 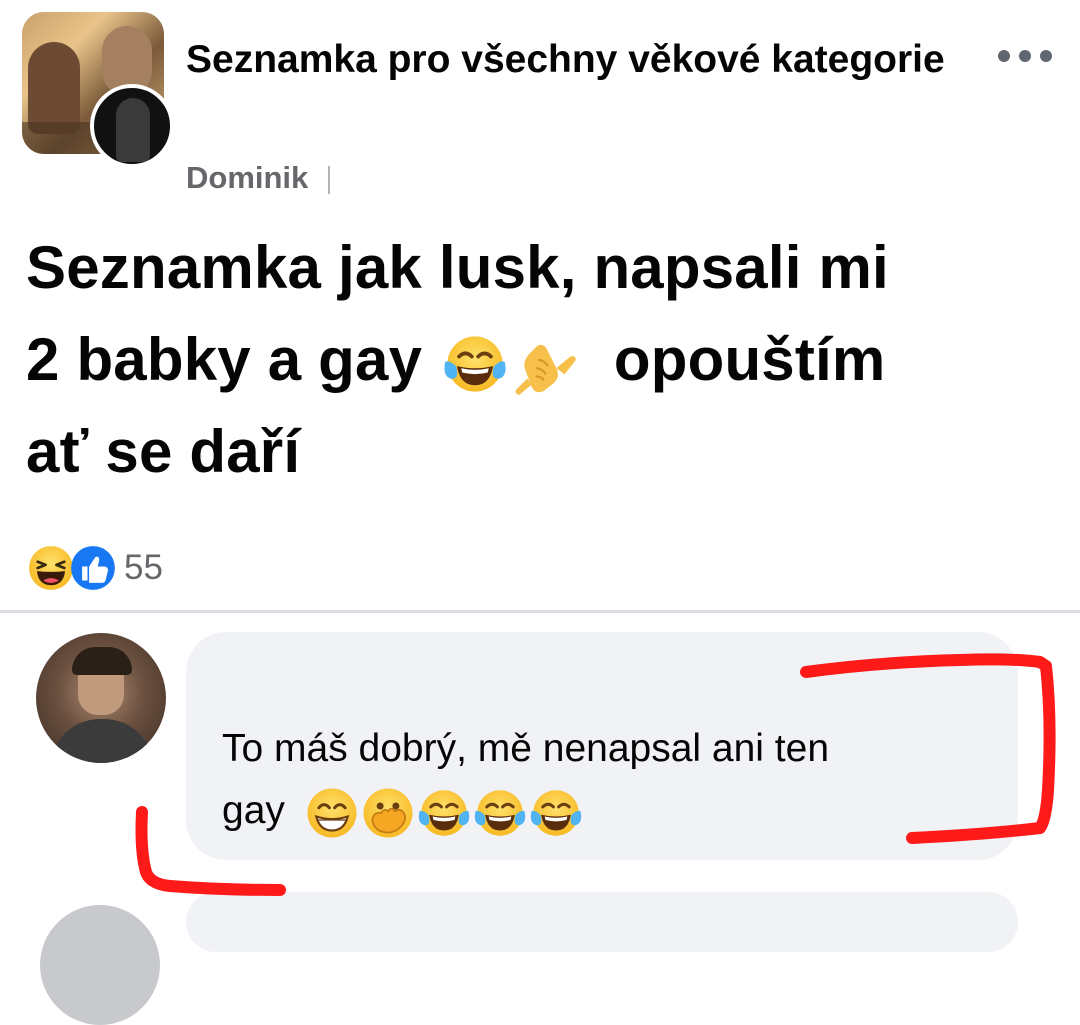 I want to click on reactions-summary: 55, so click(x=94, y=568).